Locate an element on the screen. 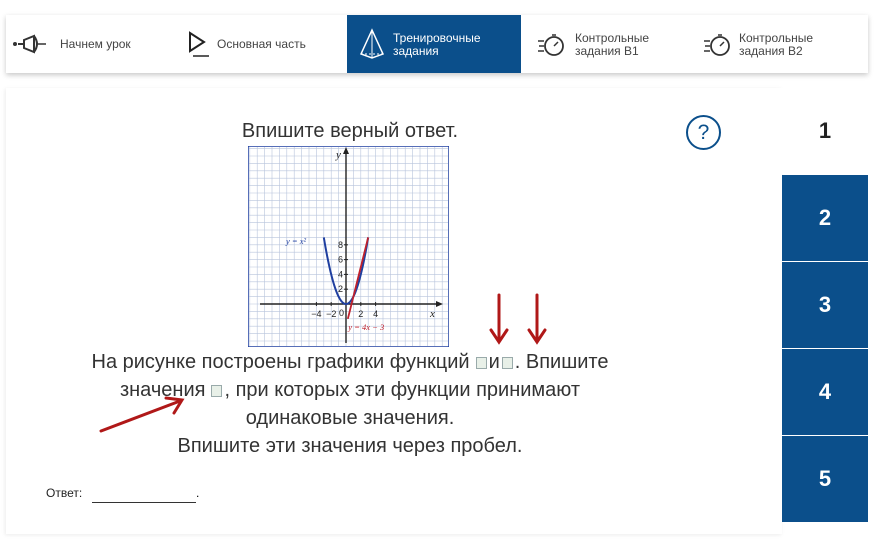 This screenshot has width=881, height=545. nav-item-start-lesson: Начнем урок is located at coordinates (87, 44).